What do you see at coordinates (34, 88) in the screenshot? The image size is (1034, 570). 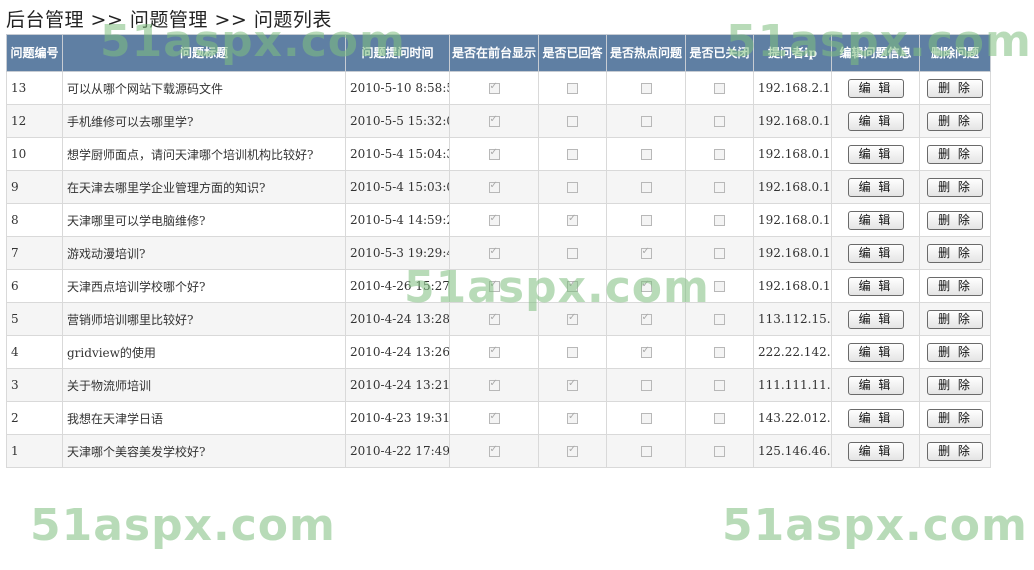 I see `cell-id: 13` at bounding box center [34, 88].